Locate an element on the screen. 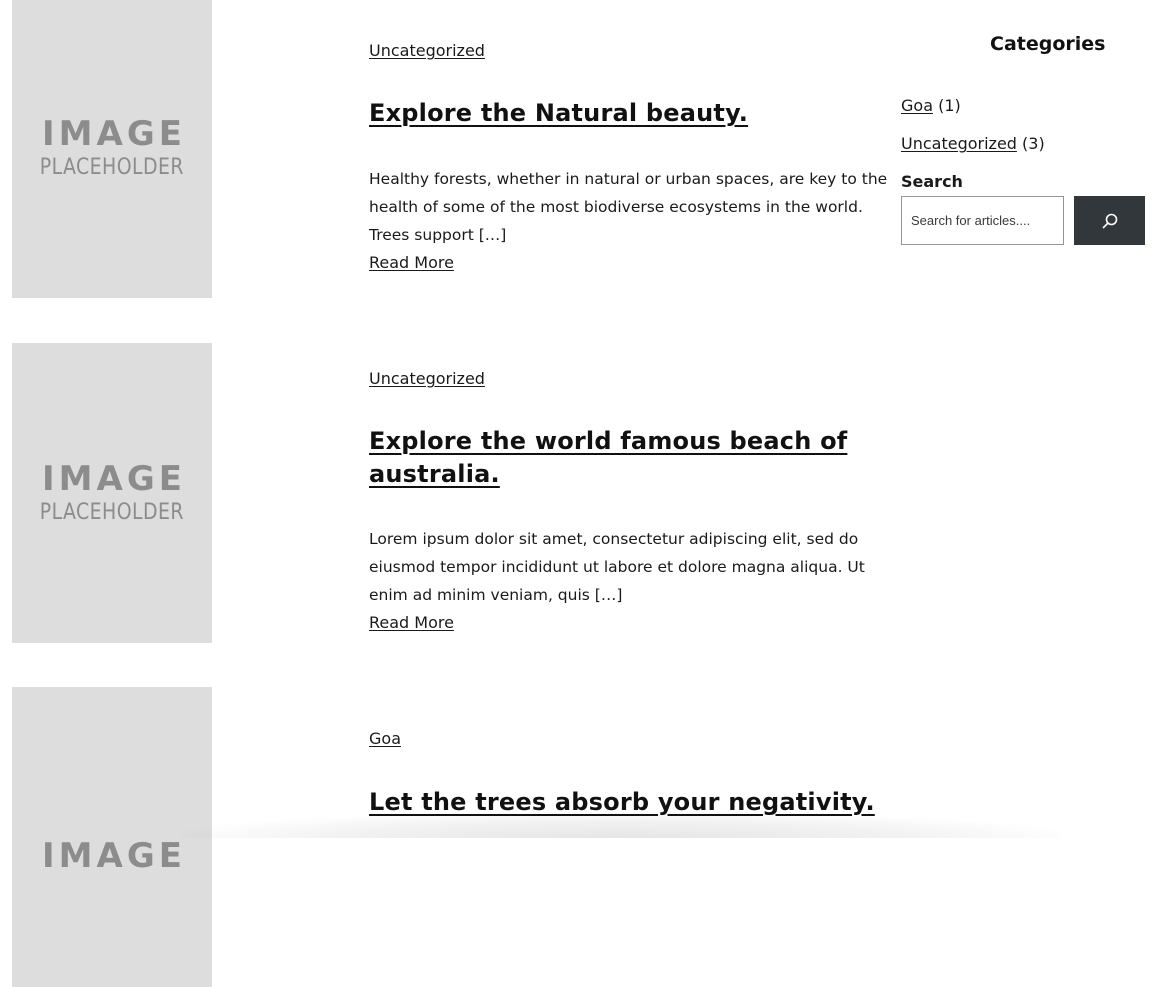 The image size is (1170, 987). post-thumbnail: IMAGE is located at coordinates (112, 837).